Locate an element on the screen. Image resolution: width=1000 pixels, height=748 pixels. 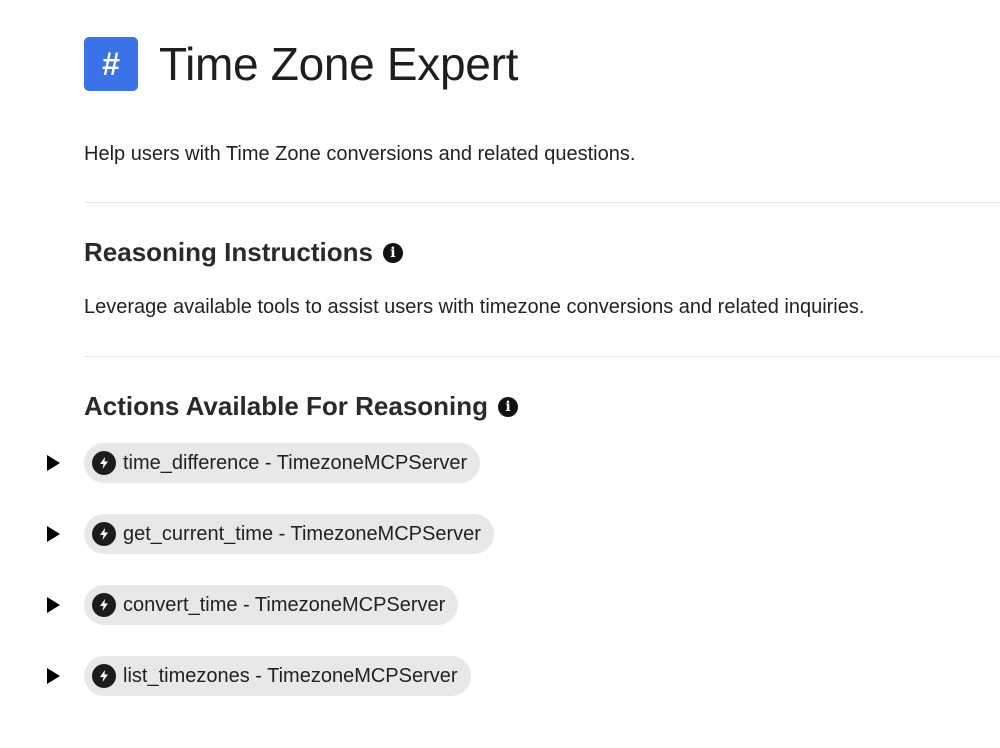
actions-heading: Actions Available For Reasoning i is located at coordinates (301, 406).